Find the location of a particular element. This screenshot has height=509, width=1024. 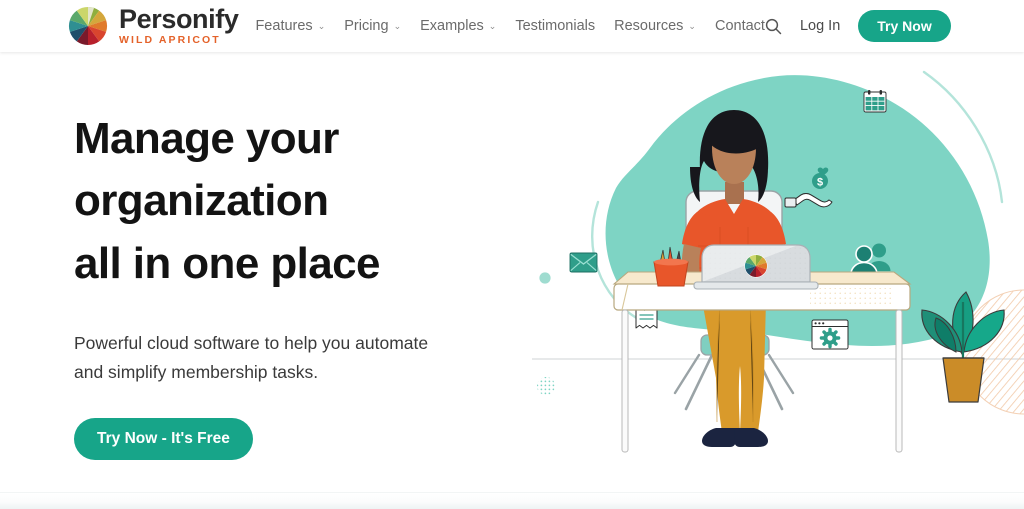

header-actions: Log In Try Now is located at coordinates (858, 26).